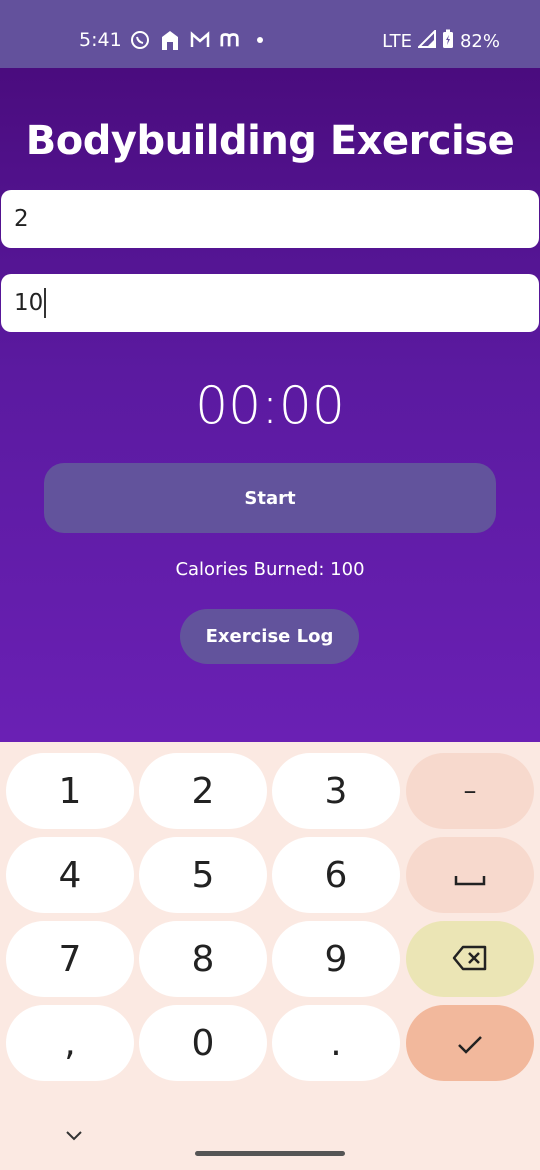  I want to click on key-8: 8, so click(203, 959).